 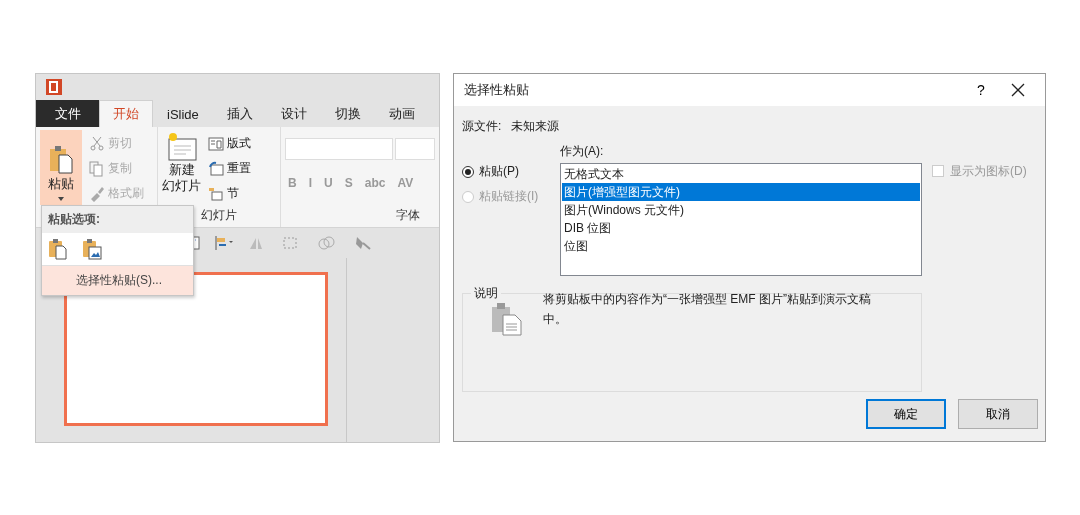 What do you see at coordinates (181, 168) in the screenshot?
I see `new-slide-button: 新建 幻灯片` at bounding box center [181, 168].